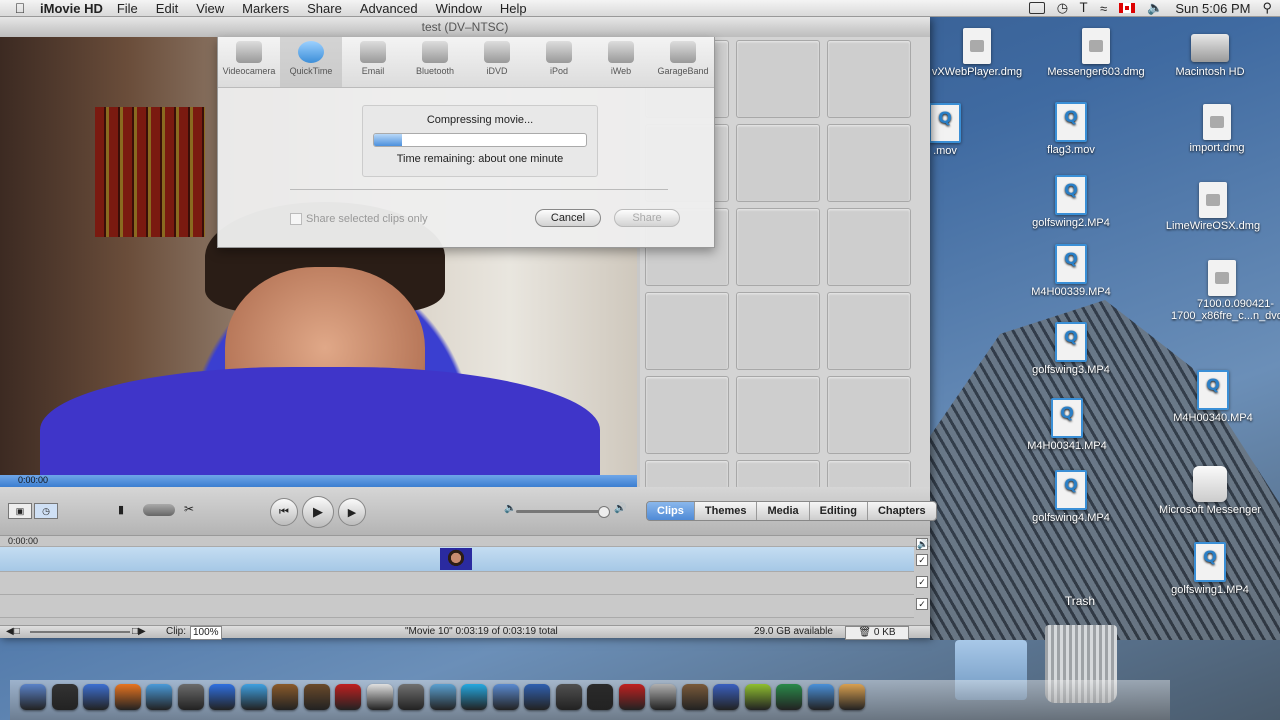  What do you see at coordinates (1210, 491) in the screenshot?
I see `desktop-icon: Microsoft Messenger` at bounding box center [1210, 491].